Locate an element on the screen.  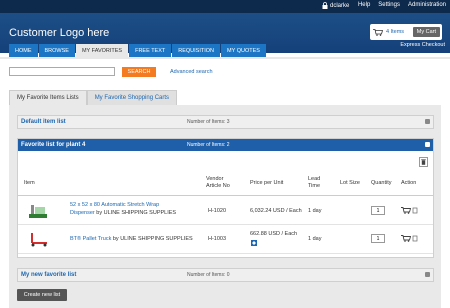
nav-underline is located at coordinates (225, 58).